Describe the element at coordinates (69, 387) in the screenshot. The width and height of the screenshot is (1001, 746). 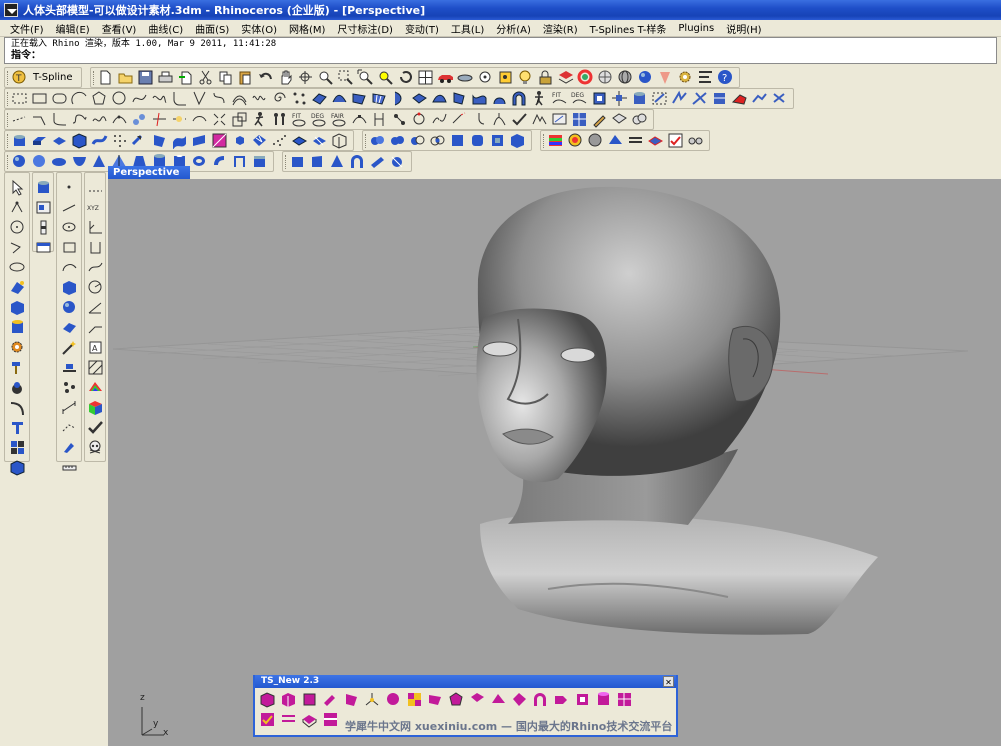
I see `group-icon` at that location.